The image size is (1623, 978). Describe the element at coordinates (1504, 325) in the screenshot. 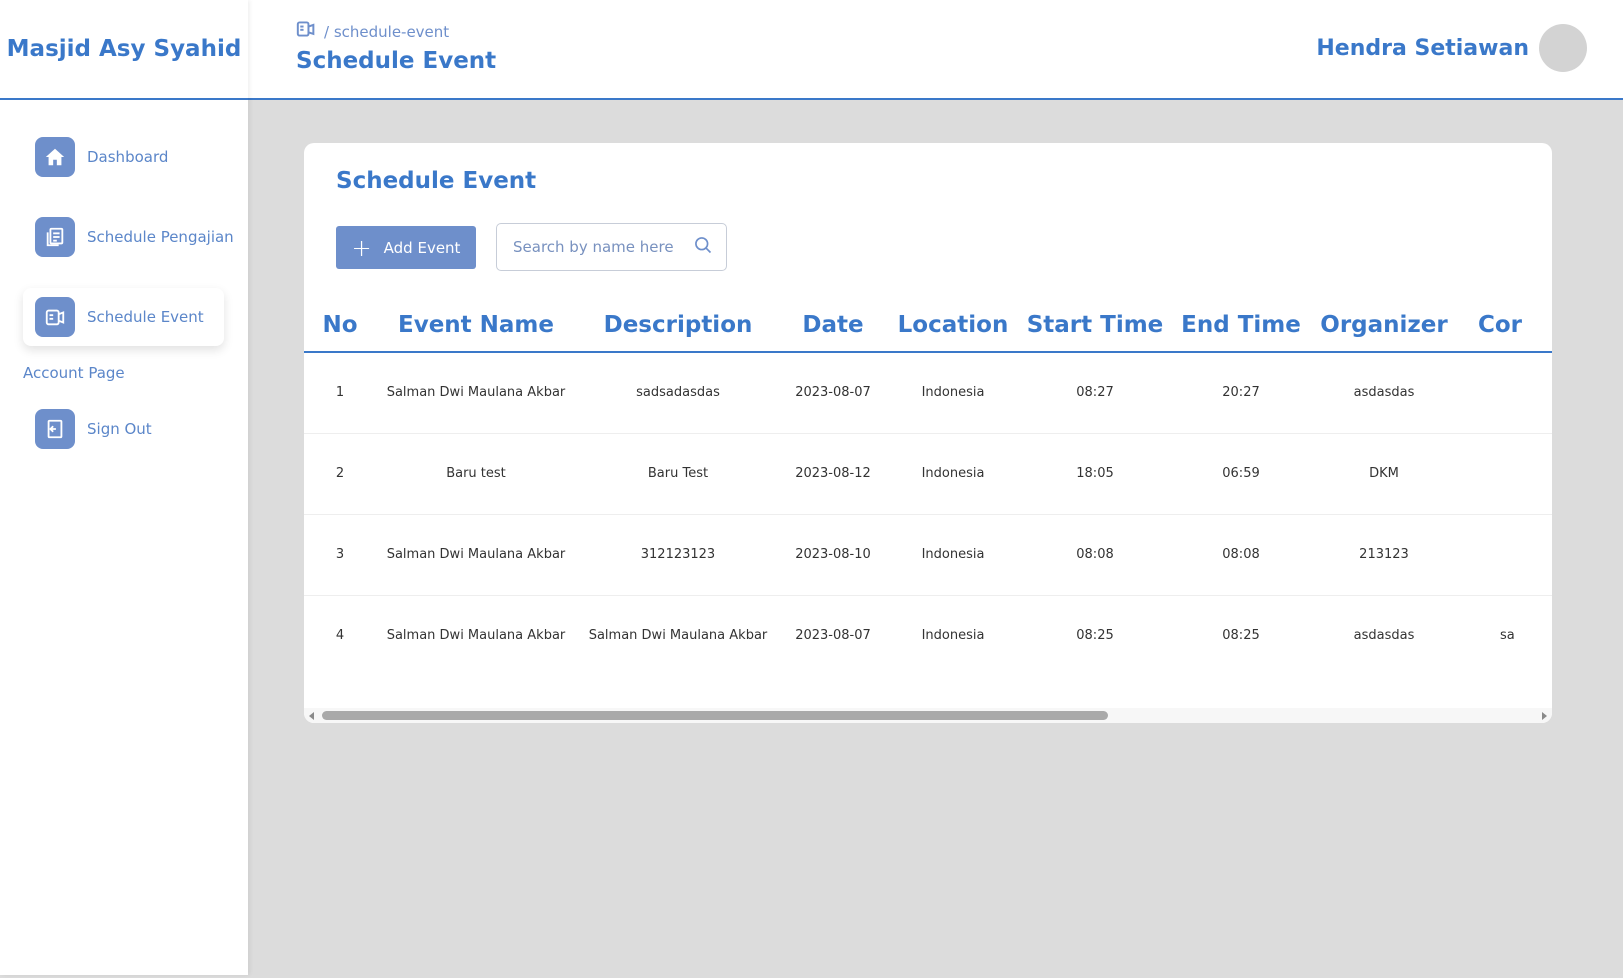

I see `column-header-contact: Cor` at that location.